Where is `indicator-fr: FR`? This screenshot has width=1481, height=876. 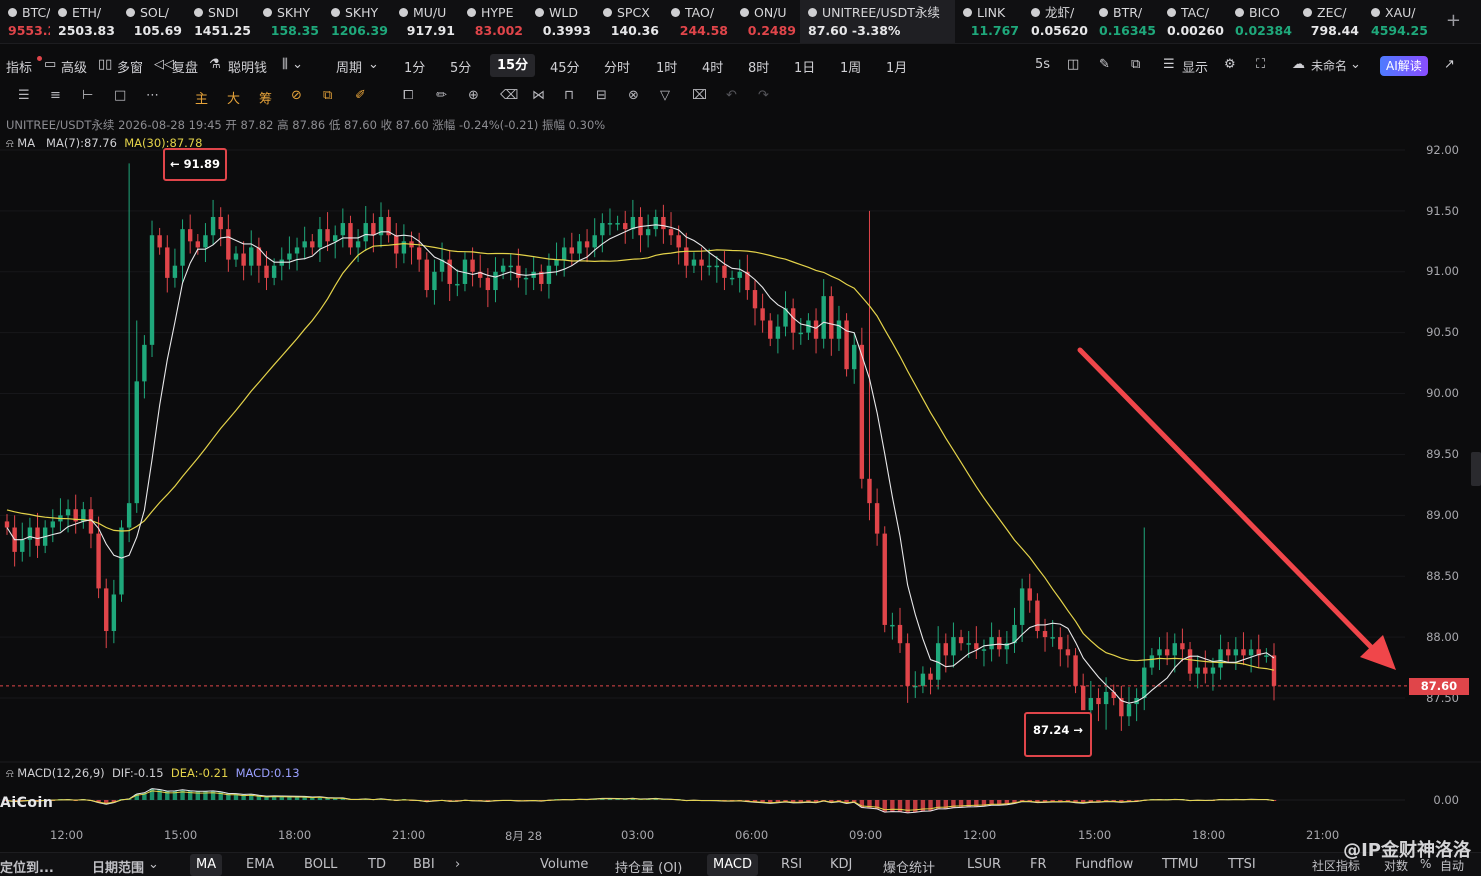 indicator-fr: FR is located at coordinates (1038, 864).